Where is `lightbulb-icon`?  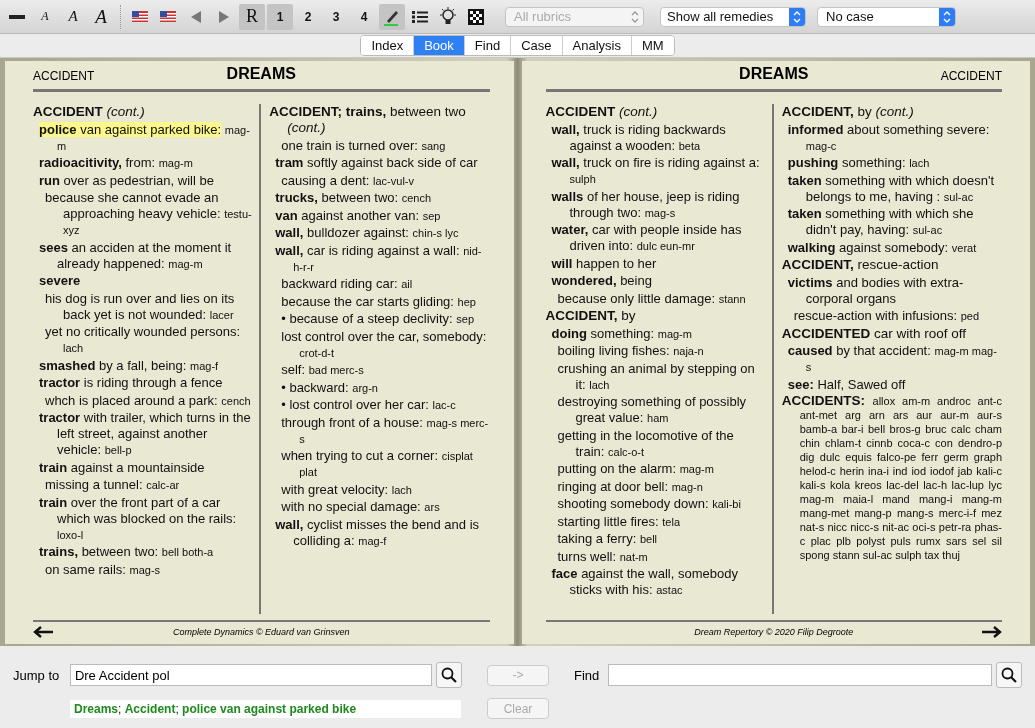 lightbulb-icon is located at coordinates (448, 16).